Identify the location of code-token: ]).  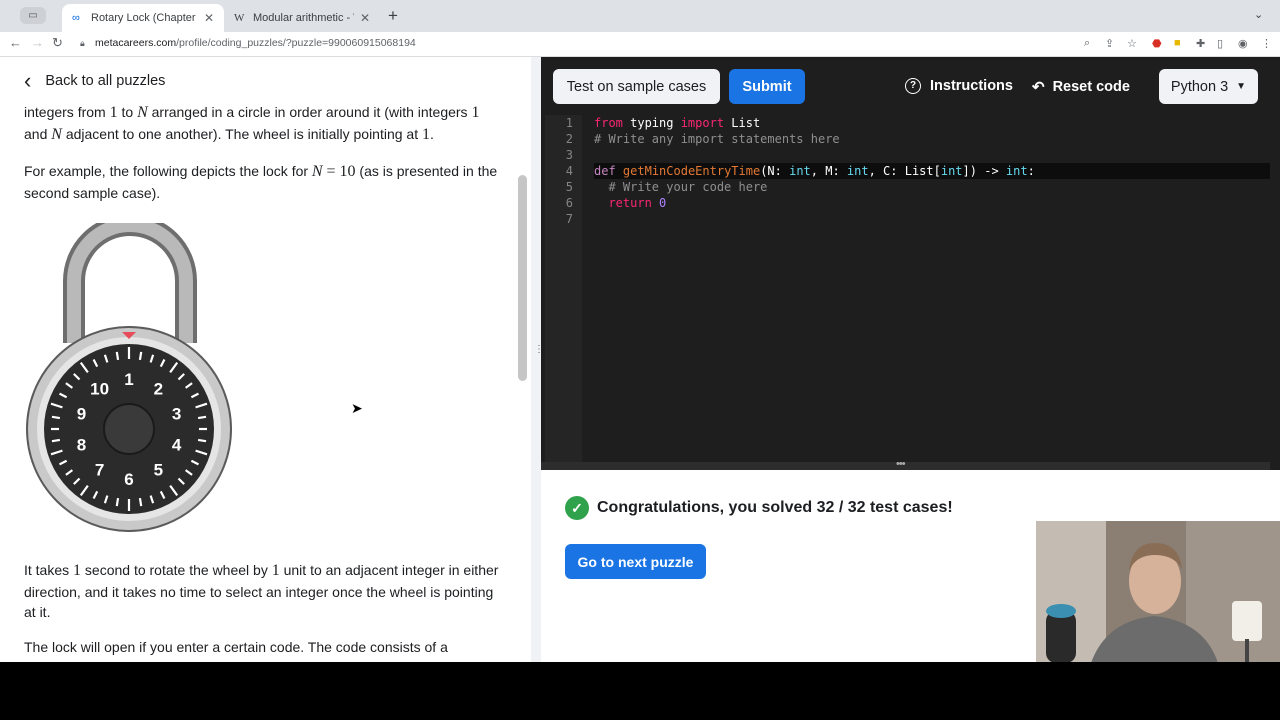
(969, 171).